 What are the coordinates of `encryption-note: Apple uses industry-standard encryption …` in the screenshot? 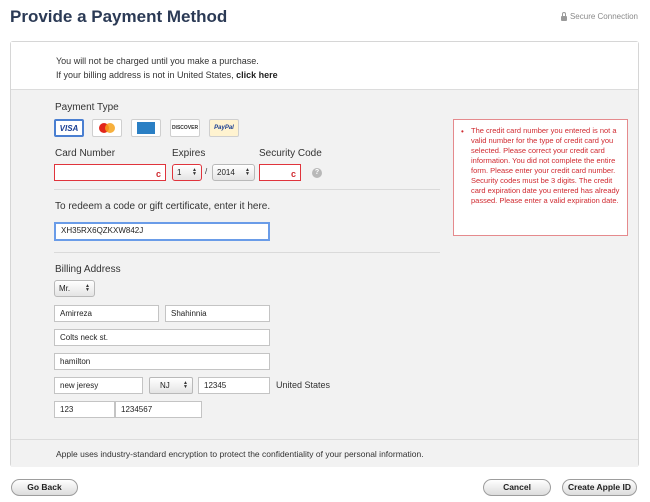 It's located at (240, 454).